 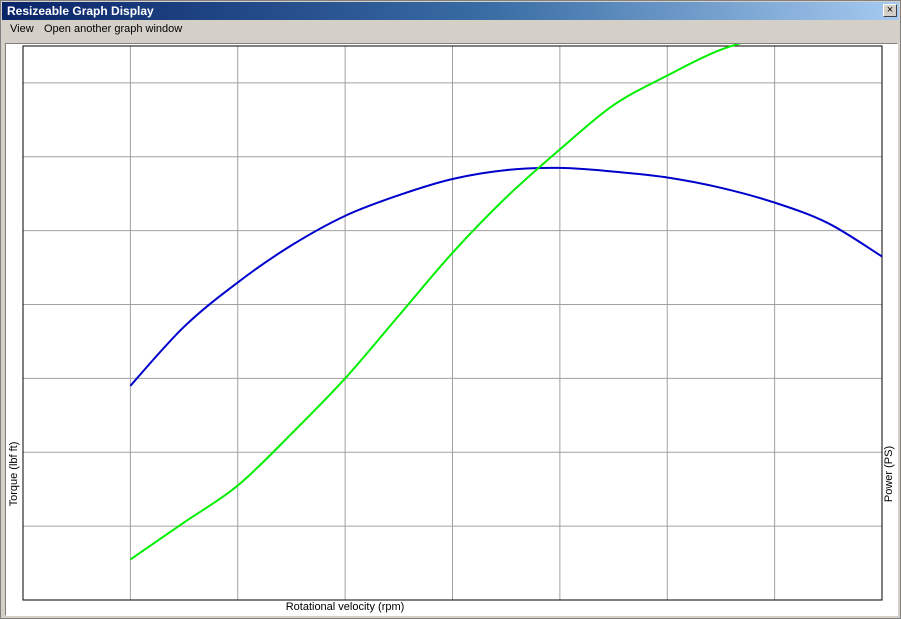 I want to click on y-axis-left-label: Torque (lbf ft), so click(x=14, y=474).